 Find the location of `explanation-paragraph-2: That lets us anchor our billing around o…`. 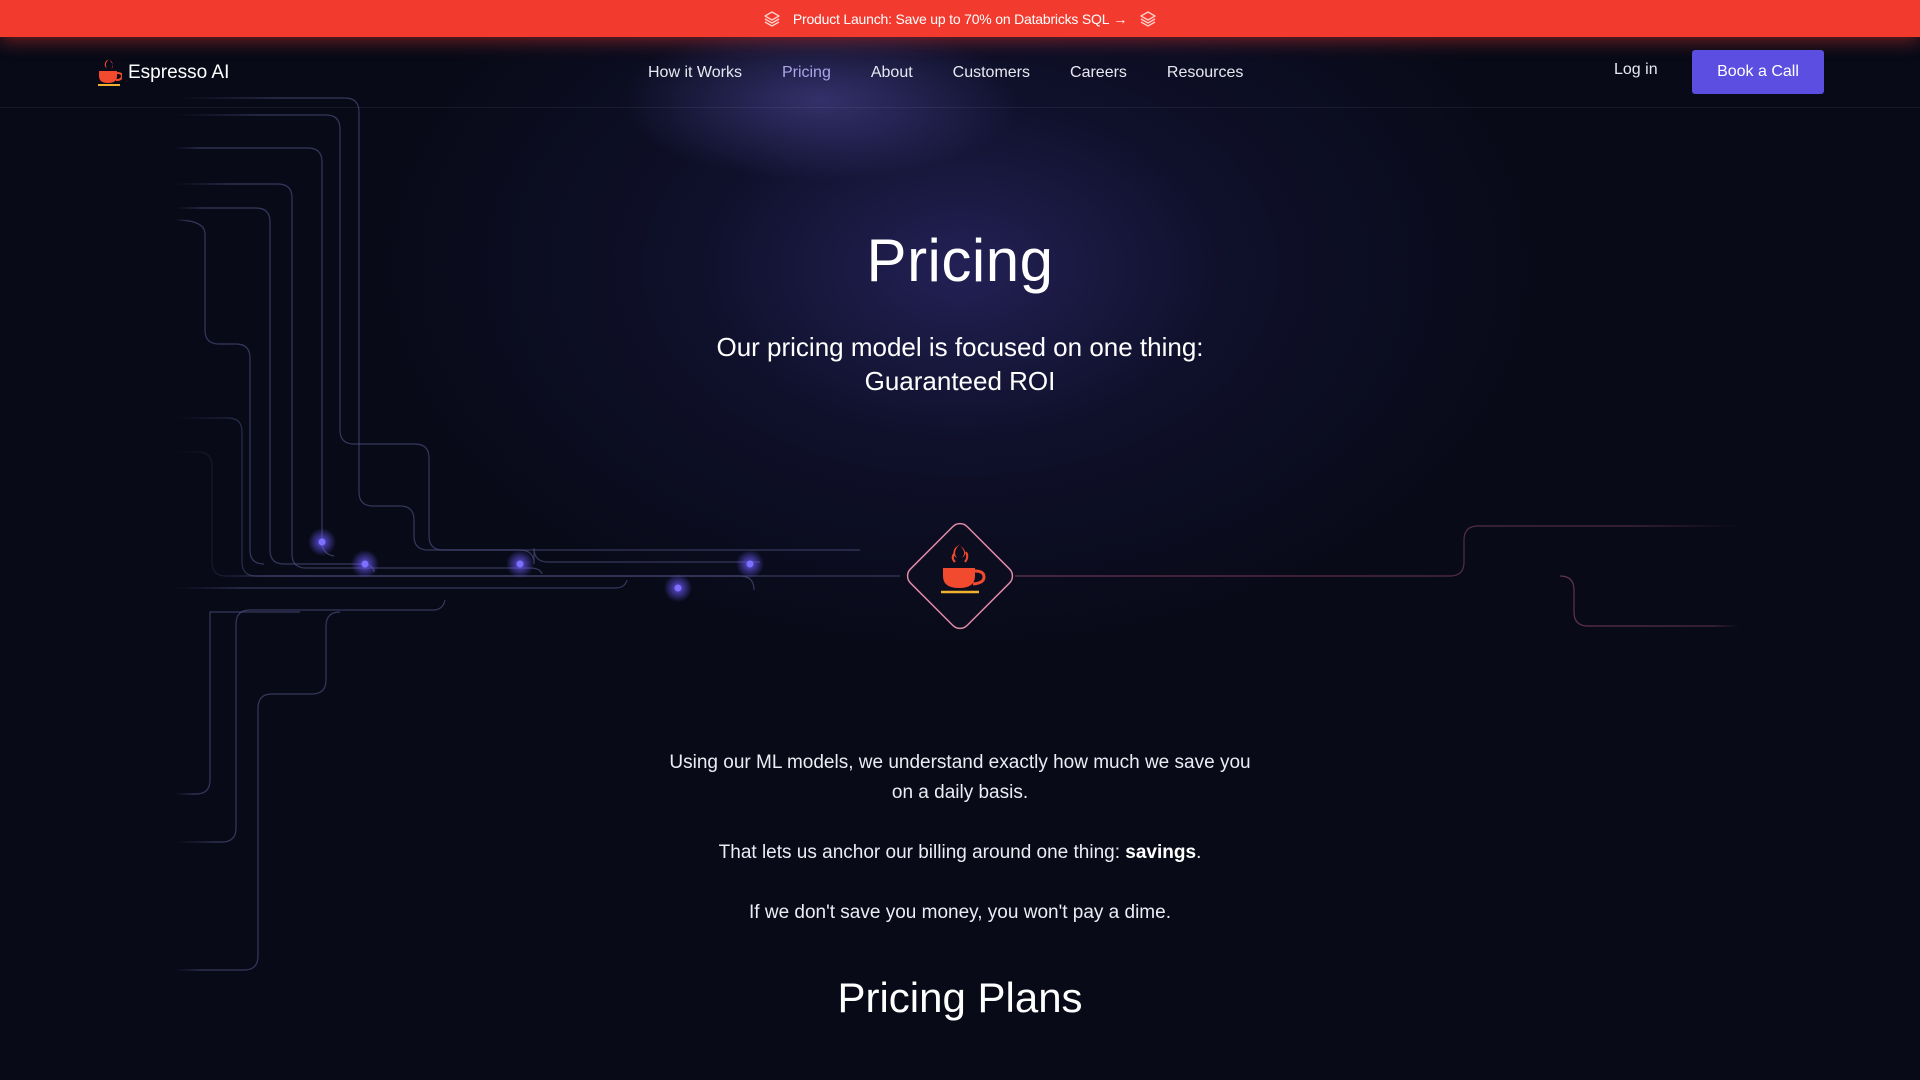

explanation-paragraph-2: That lets us anchor our billing around o… is located at coordinates (960, 853).